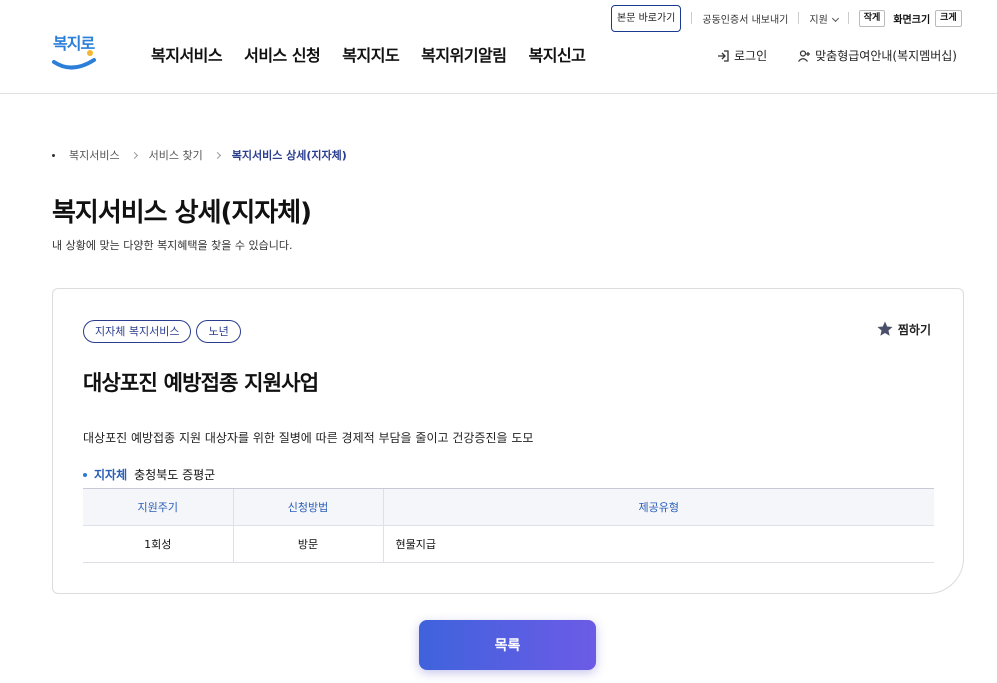 The height and width of the screenshot is (683, 997). What do you see at coordinates (818, 20) in the screenshot?
I see `support-label: 지원` at bounding box center [818, 20].